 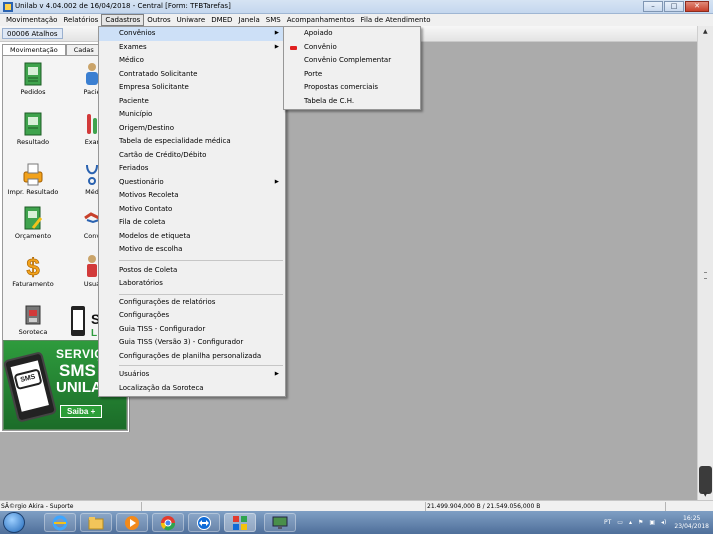 What do you see at coordinates (8, 7) in the screenshot?
I see `app-icon` at bounding box center [8, 7].